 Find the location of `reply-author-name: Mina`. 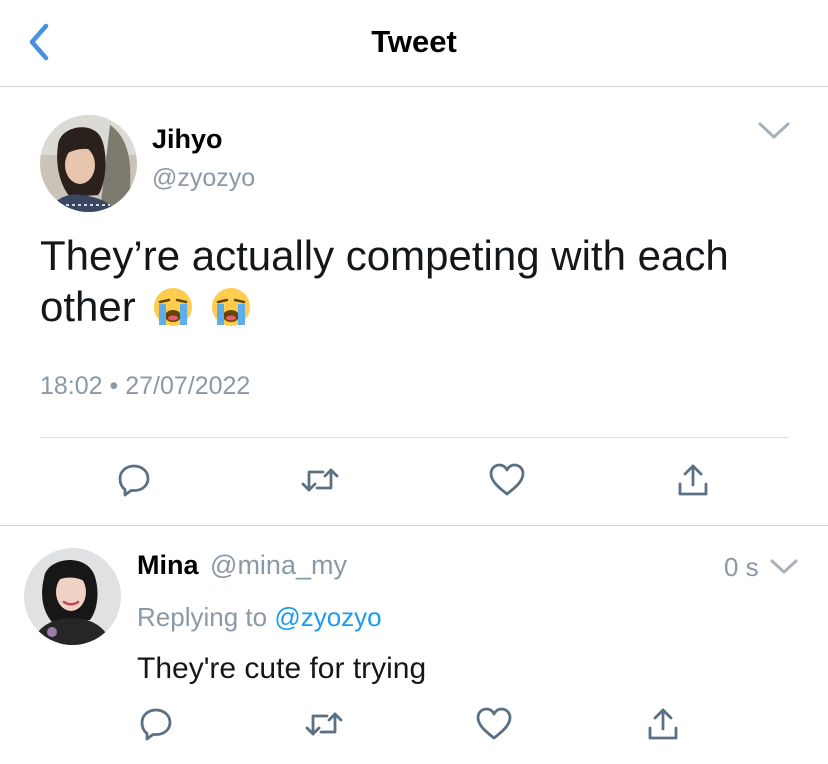

reply-author-name: Mina is located at coordinates (168, 565).